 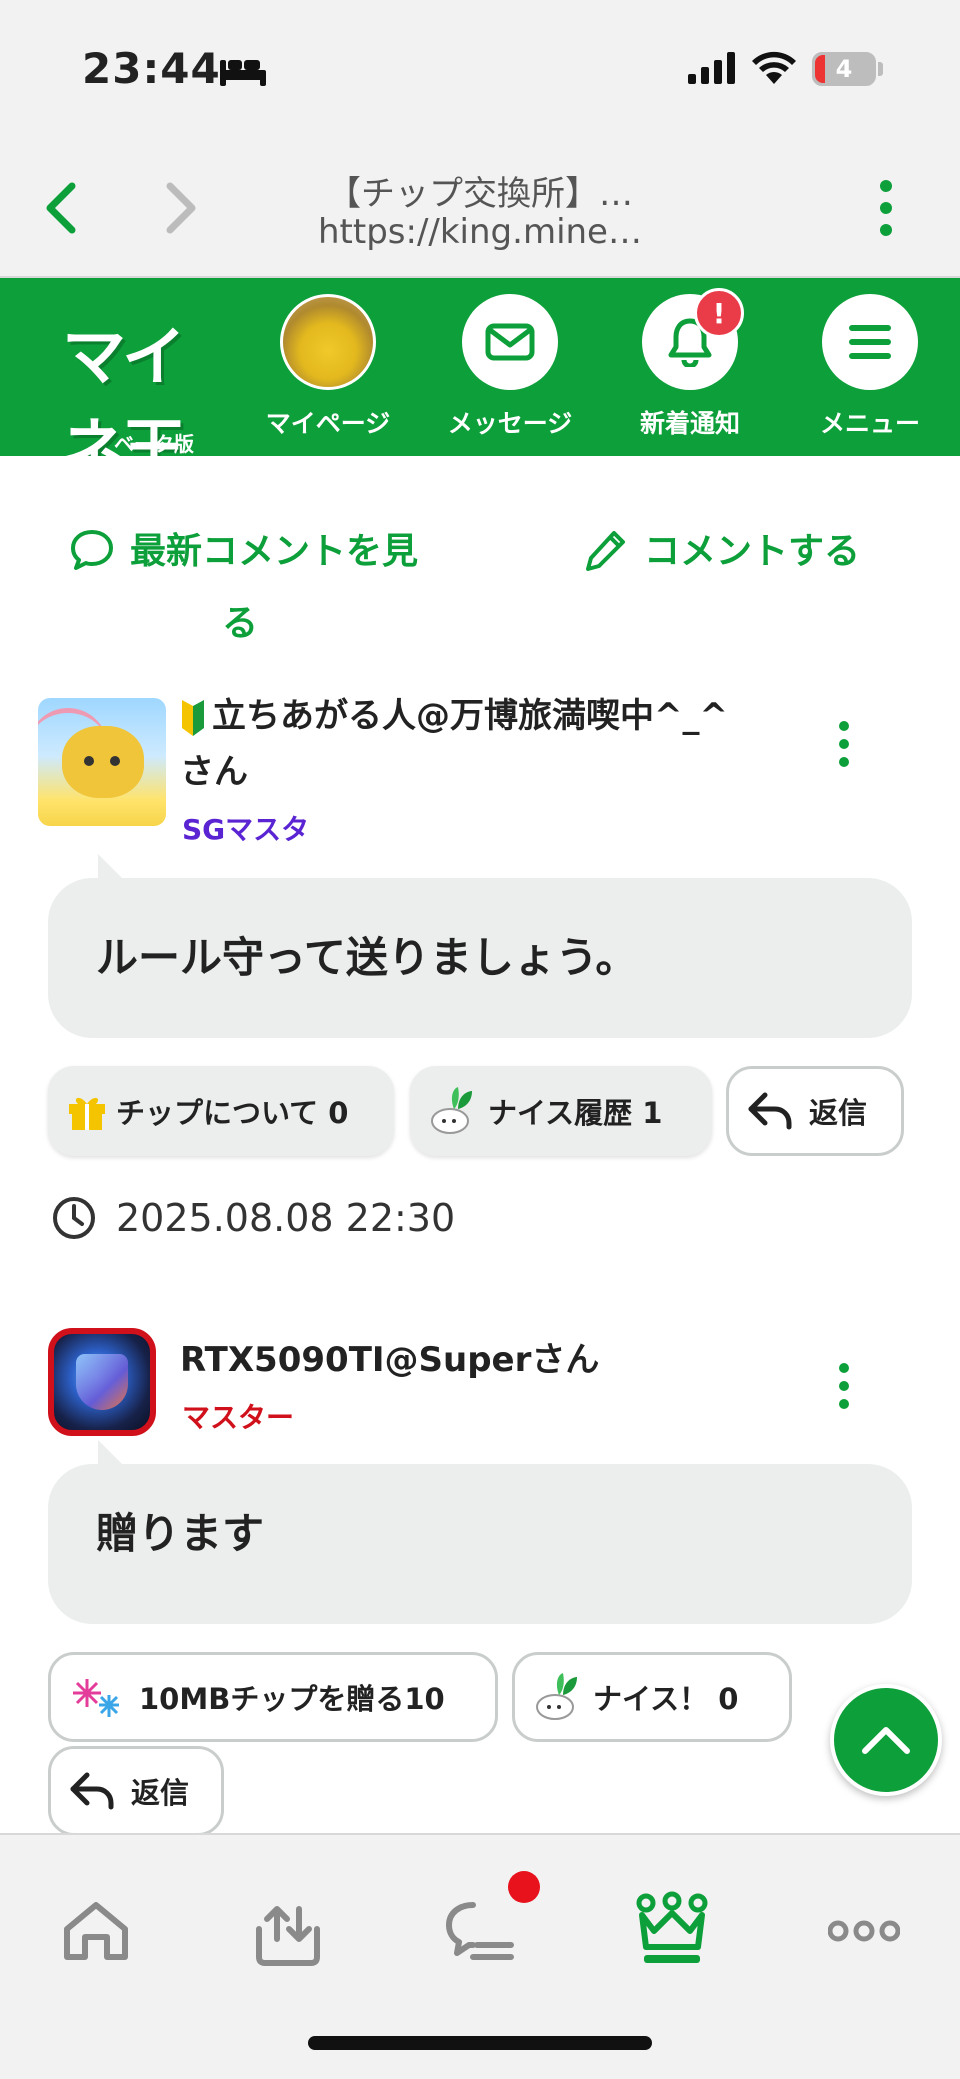 I want to click on speech-bubble-icon, so click(x=92, y=550).